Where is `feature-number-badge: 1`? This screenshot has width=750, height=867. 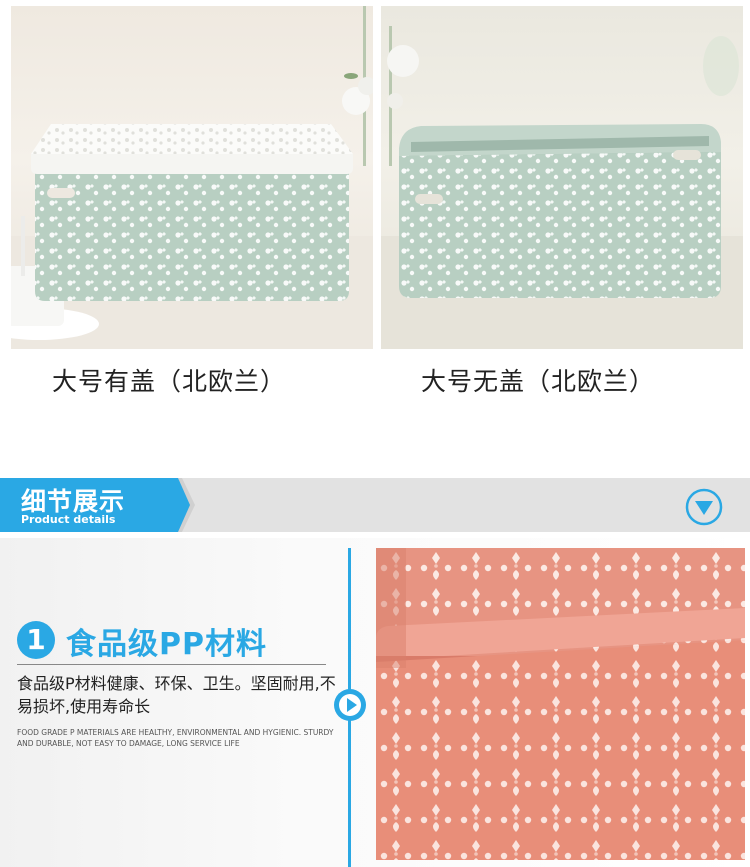 feature-number-badge: 1 is located at coordinates (36, 640).